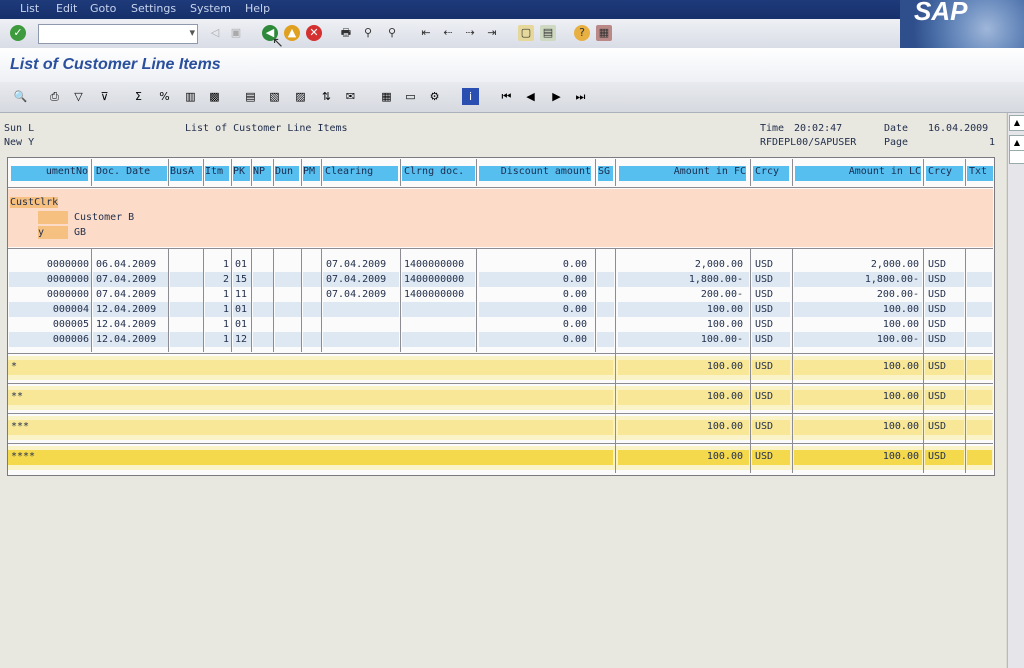 This screenshot has width=1024, height=668. What do you see at coordinates (360, 173) in the screenshot?
I see `col-clearing: Clearing` at bounding box center [360, 173].